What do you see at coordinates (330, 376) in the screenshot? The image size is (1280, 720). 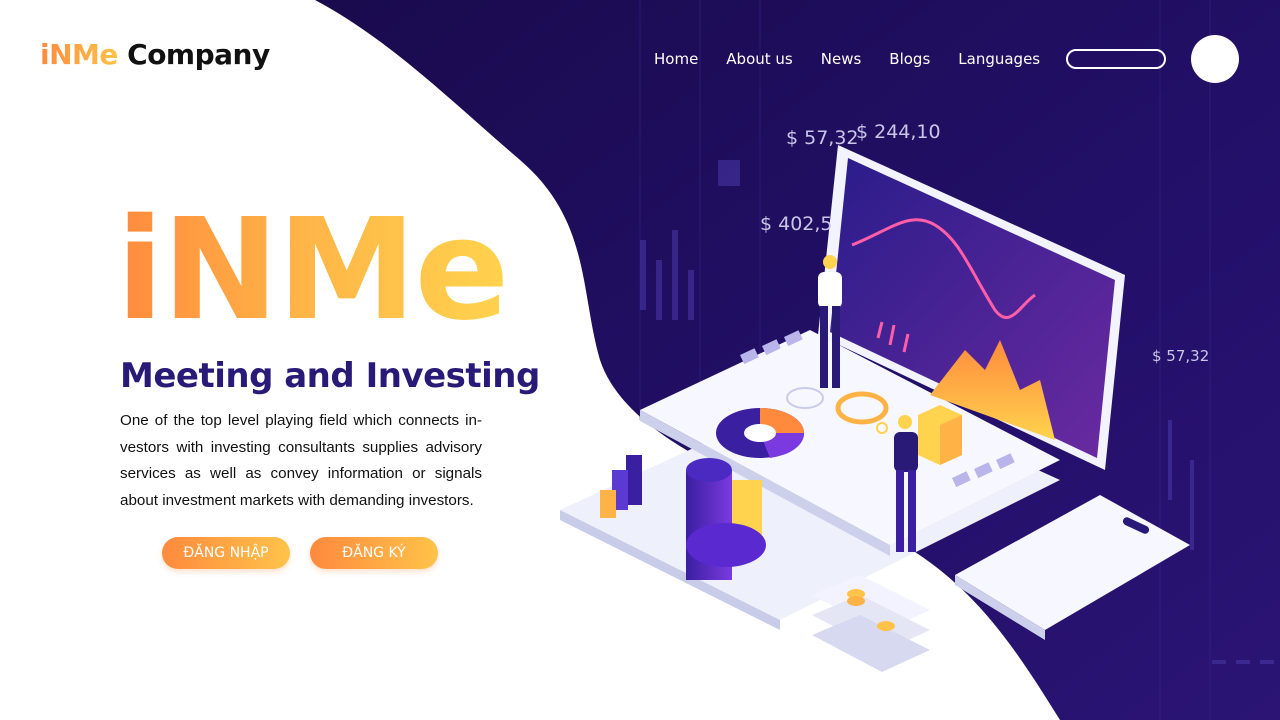 I see `hero-subtitle: Meeting and Investing` at bounding box center [330, 376].